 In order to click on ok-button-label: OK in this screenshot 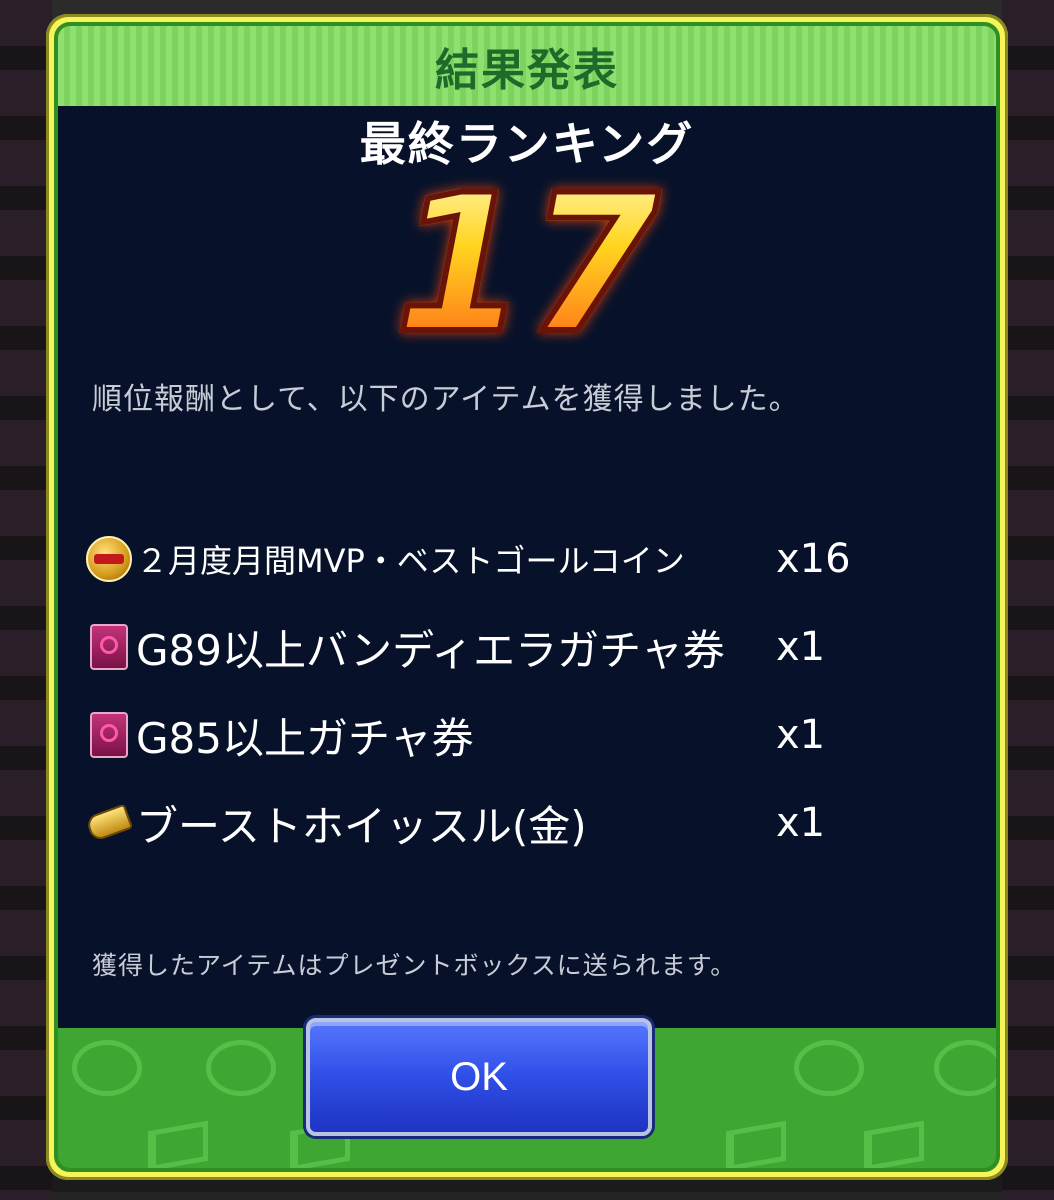, I will do `click(479, 1076)`.